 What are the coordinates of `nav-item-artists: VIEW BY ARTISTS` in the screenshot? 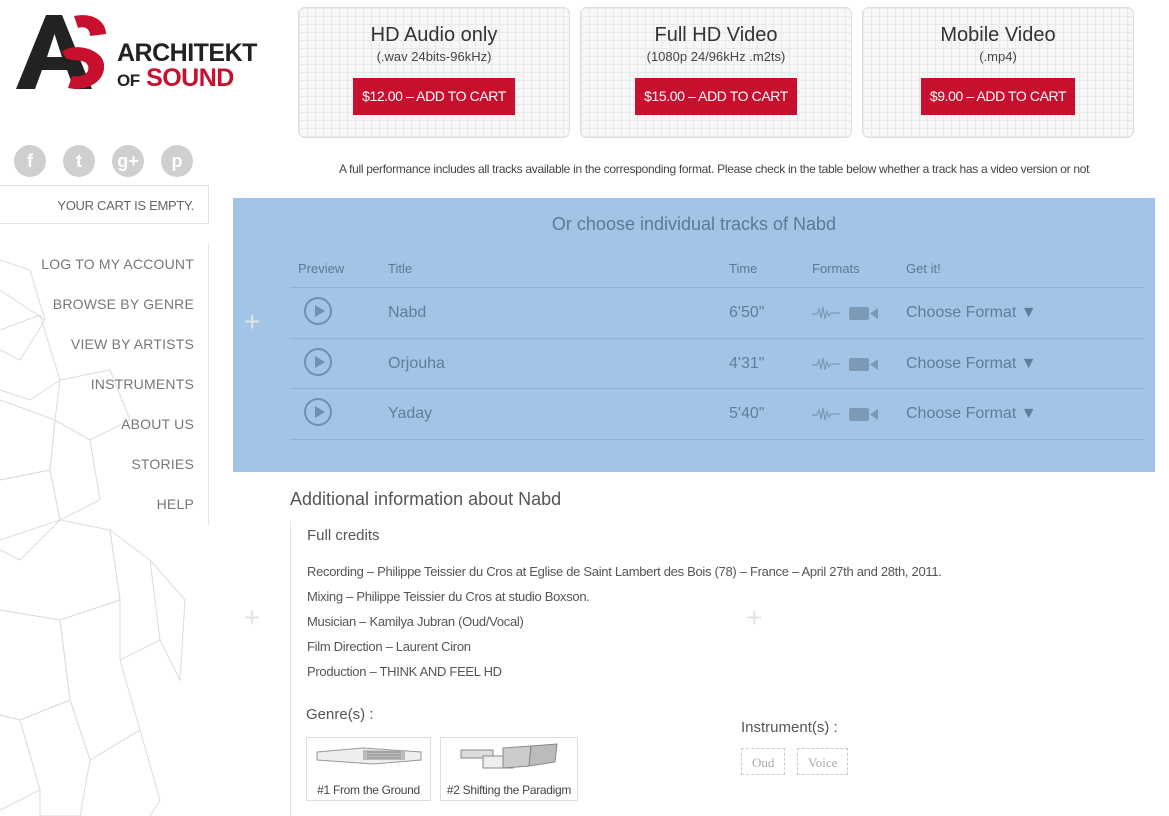 It's located at (104, 344).